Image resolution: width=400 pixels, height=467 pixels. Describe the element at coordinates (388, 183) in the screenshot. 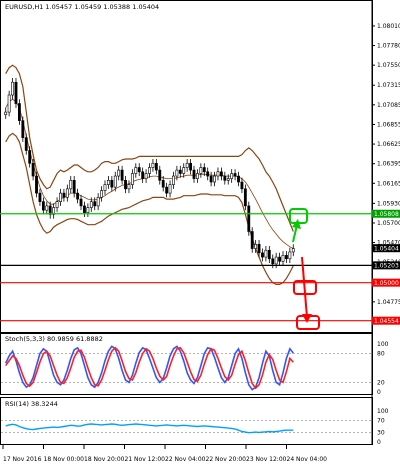

I see `y-tick-label: 1.06165` at that location.